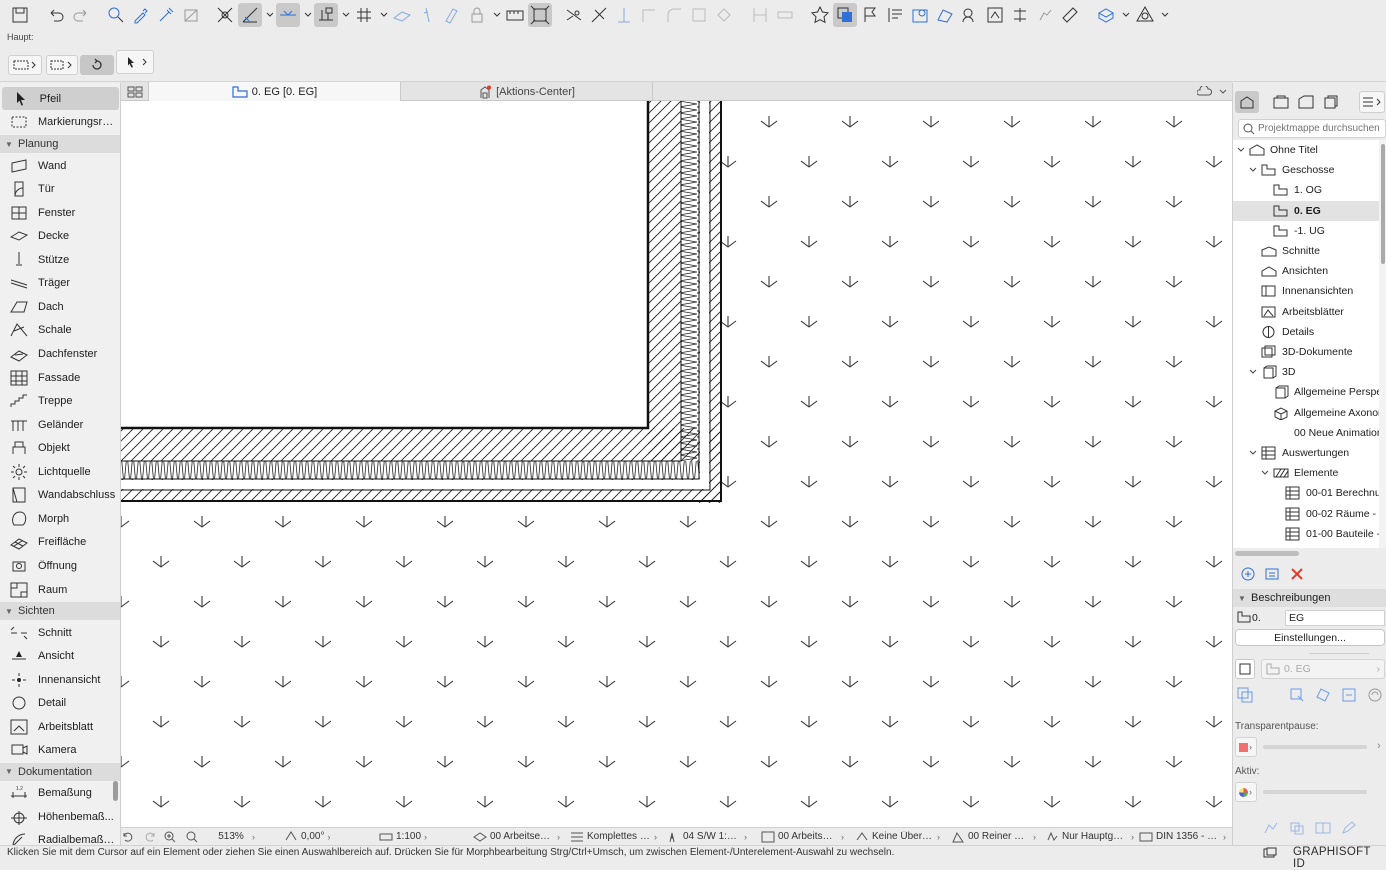 The width and height of the screenshot is (1386, 870). What do you see at coordinates (402, 15) in the screenshot?
I see `gravity-button` at bounding box center [402, 15].